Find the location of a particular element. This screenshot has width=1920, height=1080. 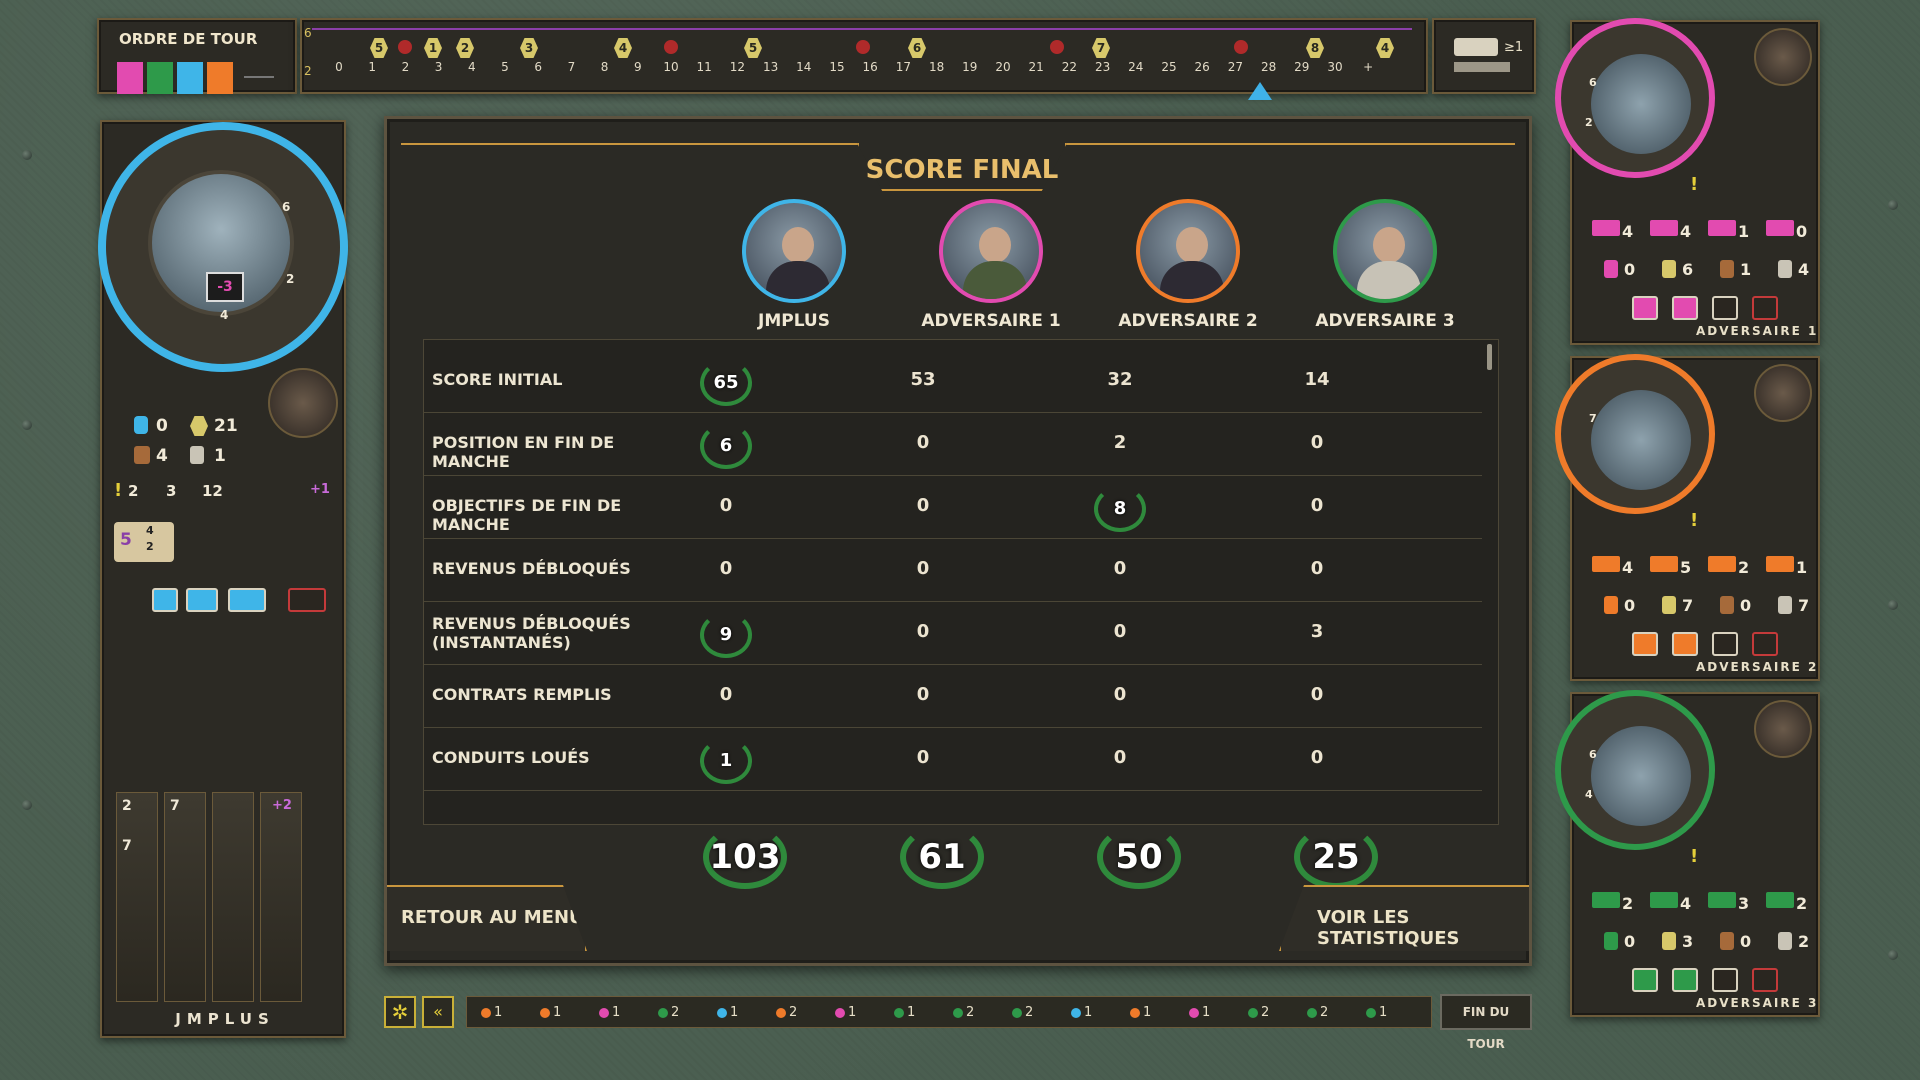

settings-gear-icon: ✲ is located at coordinates (400, 1012).